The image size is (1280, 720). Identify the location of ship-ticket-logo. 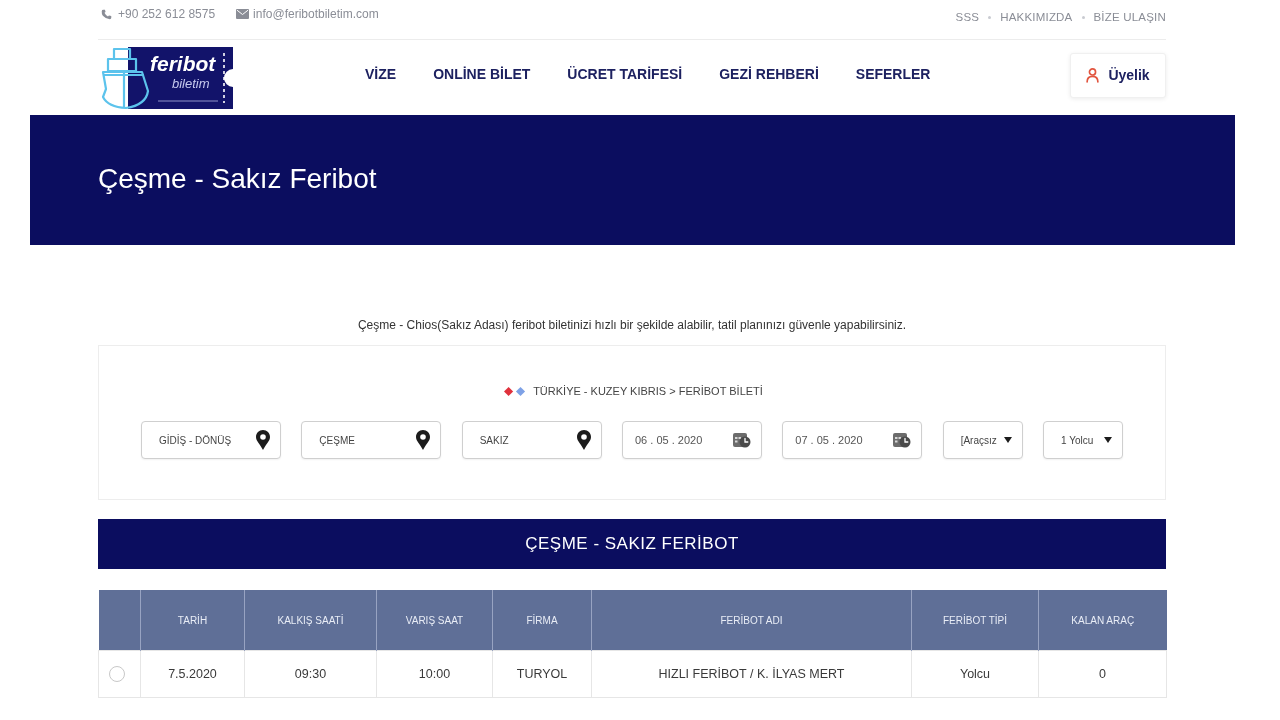
(168, 77).